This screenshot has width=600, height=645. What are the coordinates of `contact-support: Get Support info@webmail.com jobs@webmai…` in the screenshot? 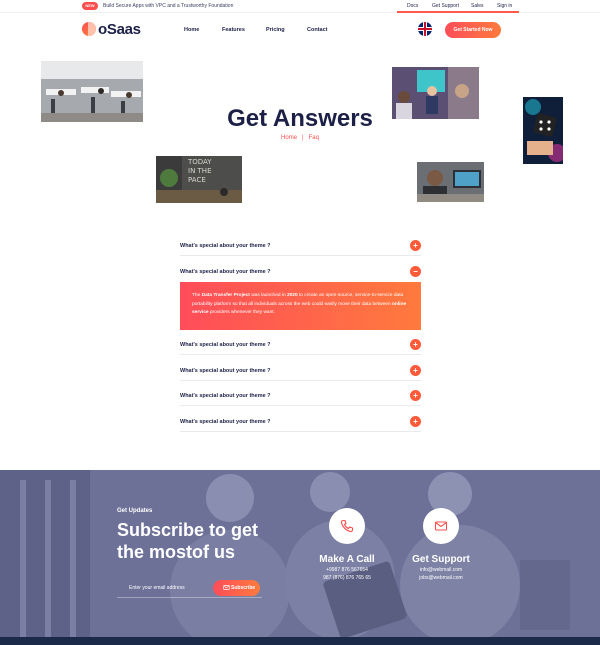 It's located at (441, 545).